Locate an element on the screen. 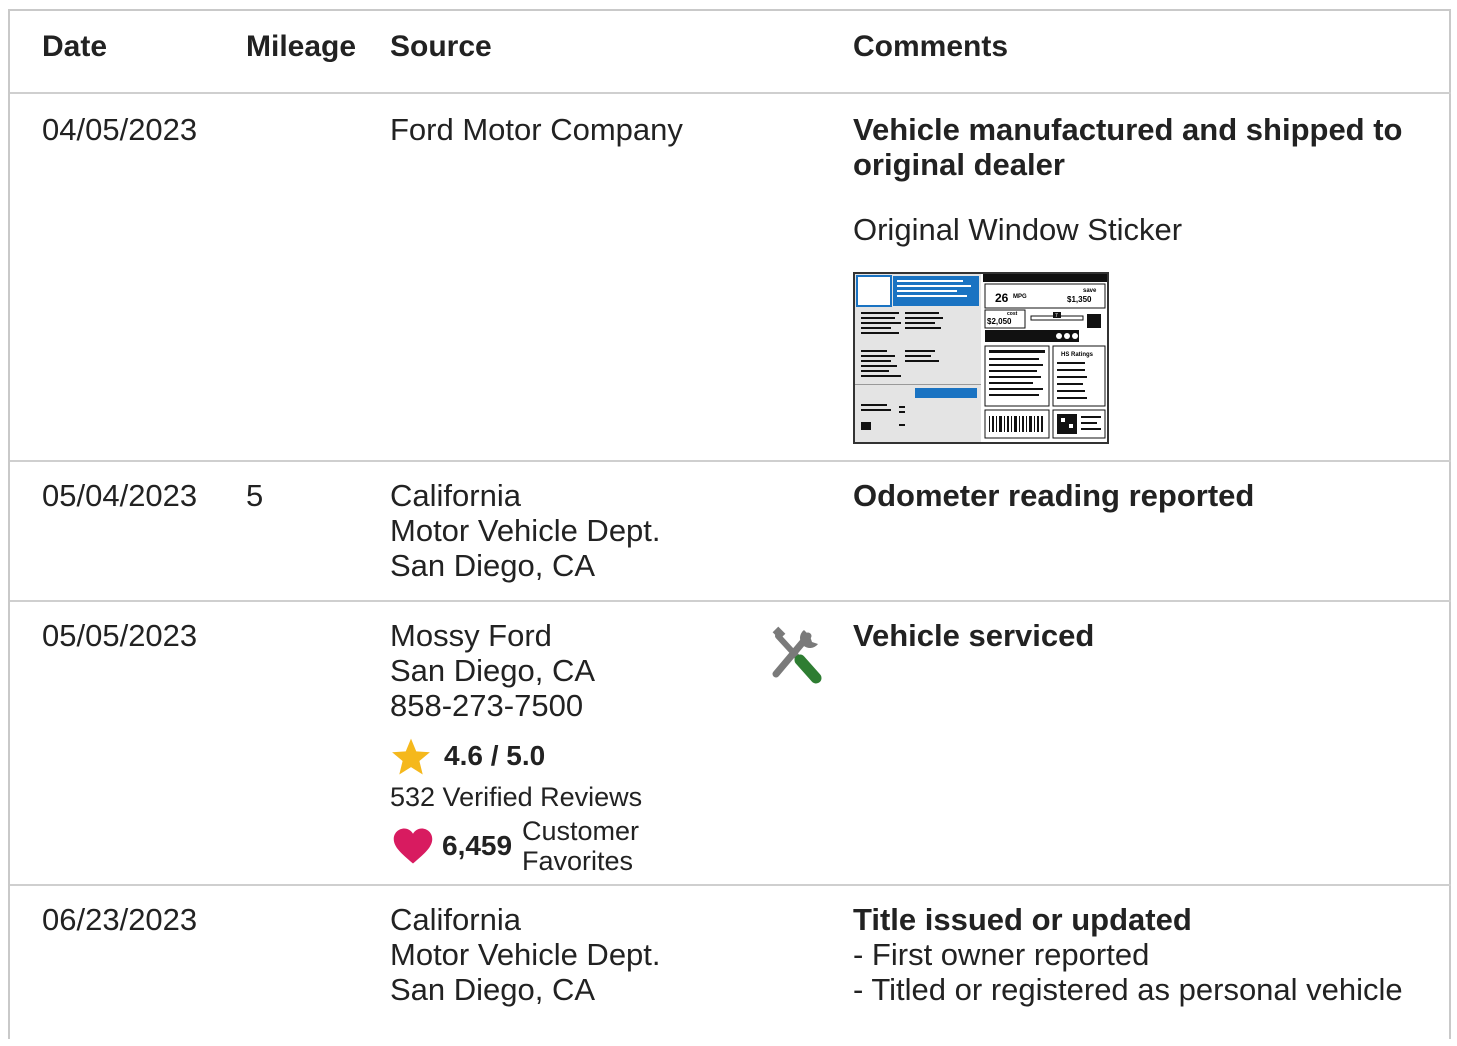  favorites-label-line: Favorites is located at coordinates (578, 861).